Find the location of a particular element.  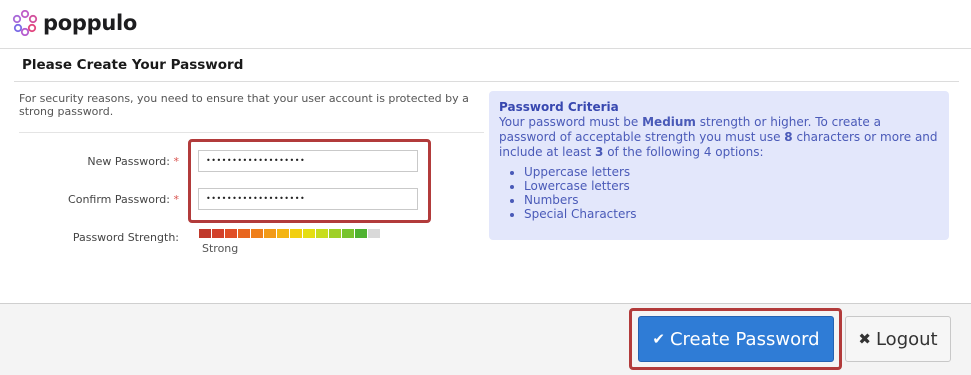

checkmark-icon: ✔ is located at coordinates (658, 339).